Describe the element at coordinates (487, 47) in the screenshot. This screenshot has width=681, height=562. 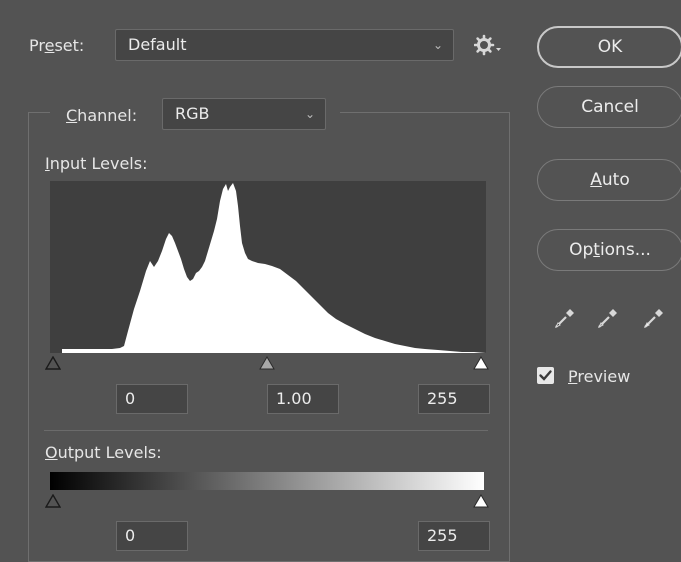
I see `gear-icon` at that location.